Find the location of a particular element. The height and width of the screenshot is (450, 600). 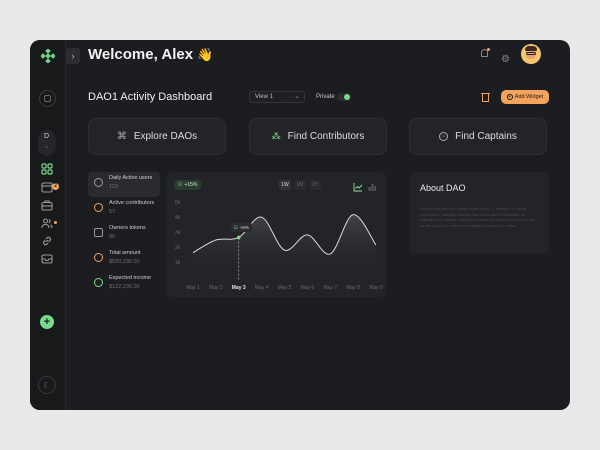

add-widget-button: + Add Widget is located at coordinates (525, 97).